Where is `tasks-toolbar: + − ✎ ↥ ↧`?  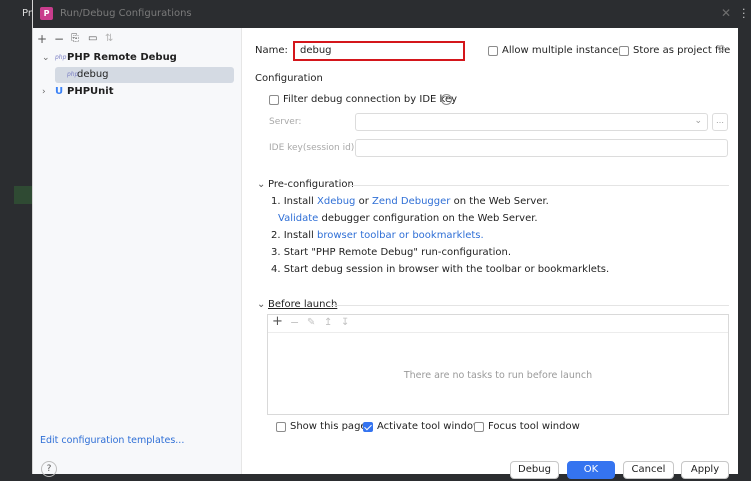 tasks-toolbar: + − ✎ ↥ ↧ is located at coordinates (498, 323).